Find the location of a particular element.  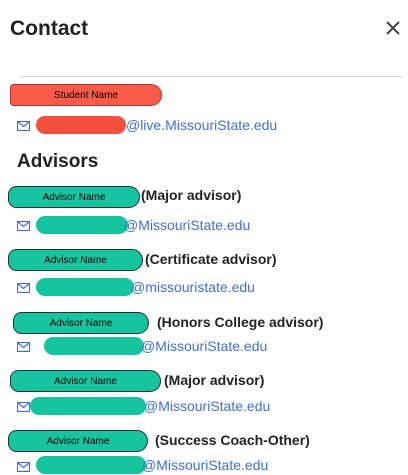

divider is located at coordinates (211, 76).